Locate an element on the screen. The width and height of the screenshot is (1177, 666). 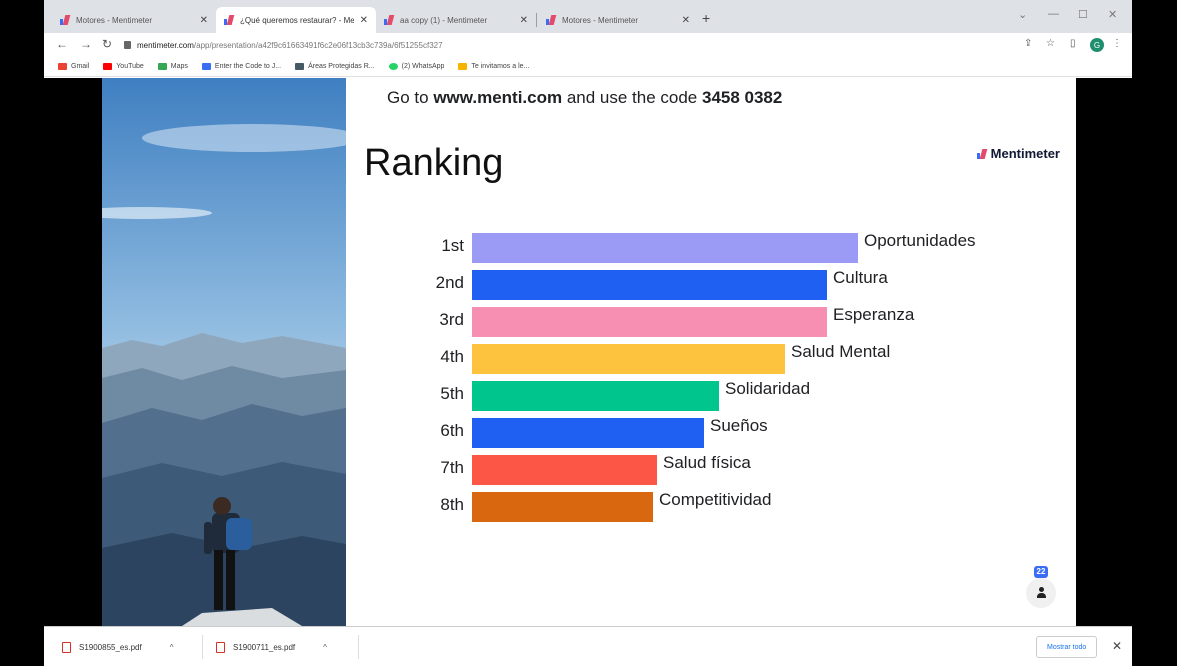
maps-icon is located at coordinates (162, 66).